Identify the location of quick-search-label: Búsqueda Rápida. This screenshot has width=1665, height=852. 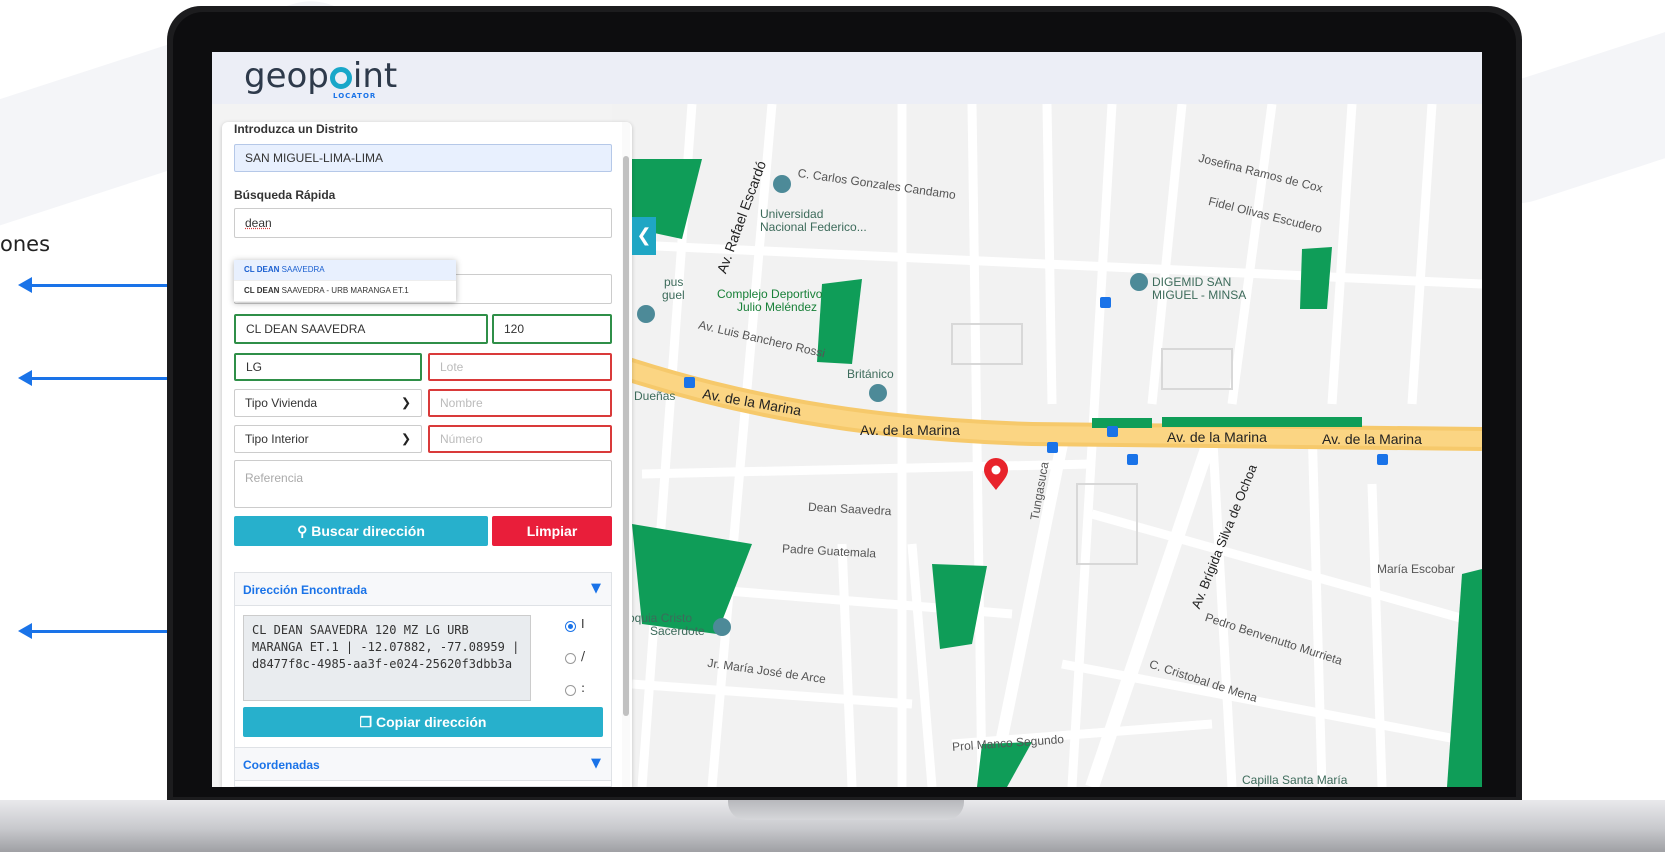
(284, 195).